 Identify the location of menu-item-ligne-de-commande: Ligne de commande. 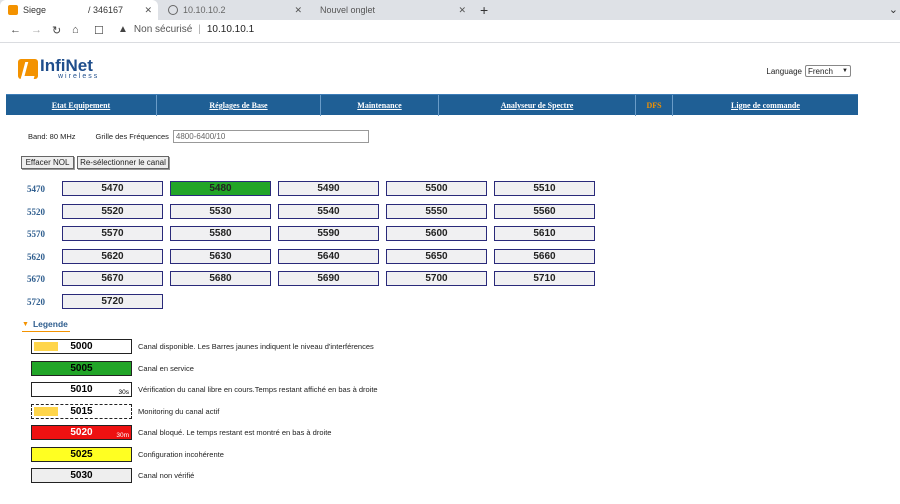
(765, 105).